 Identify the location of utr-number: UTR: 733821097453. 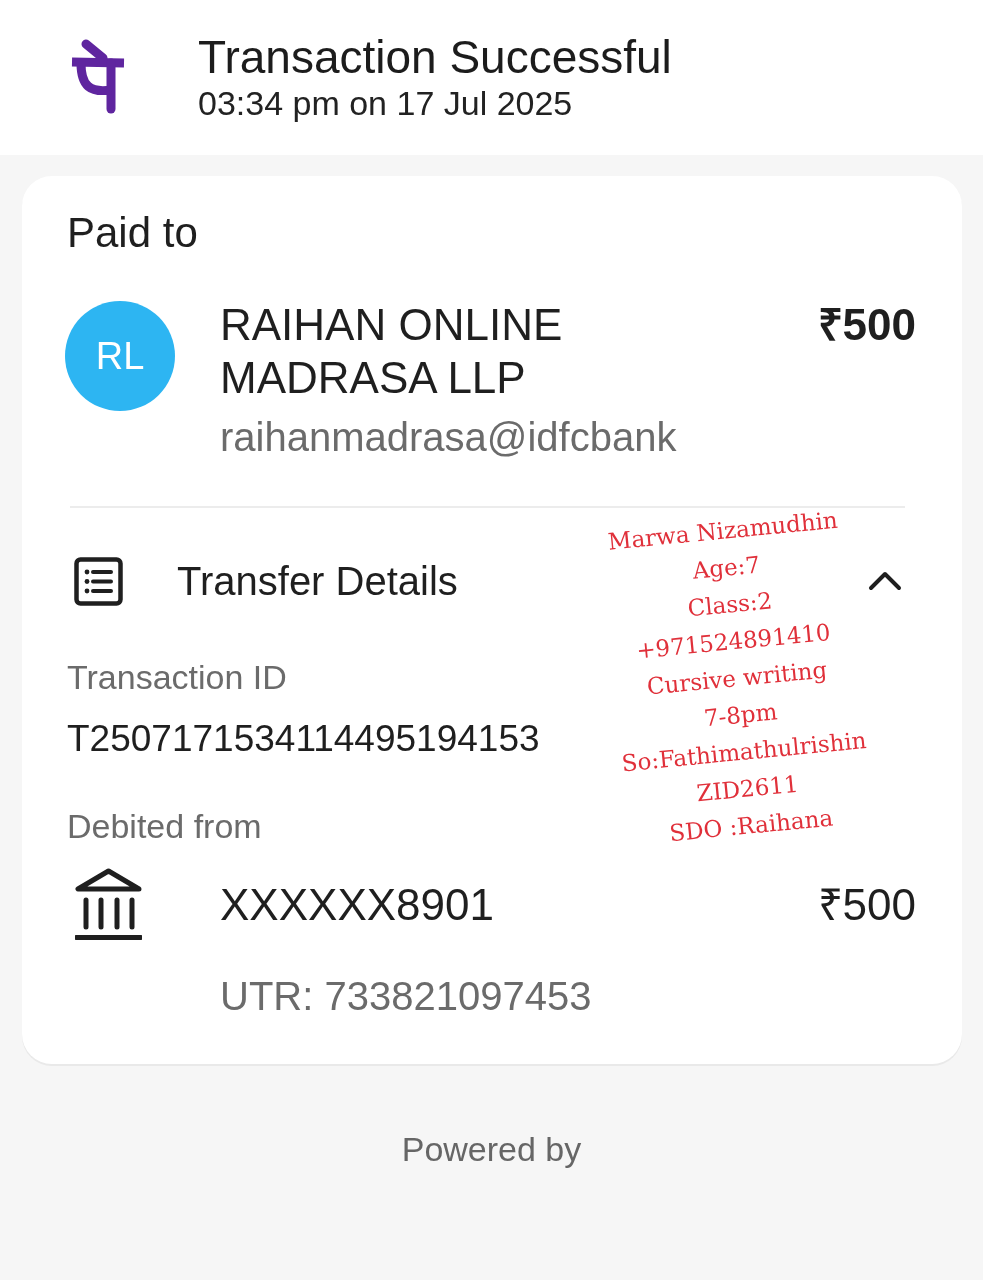
(406, 996).